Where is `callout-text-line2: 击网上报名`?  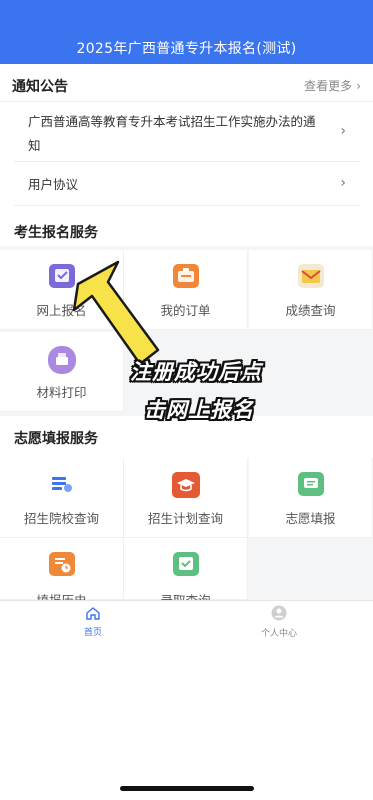
callout-text-line2: 击网上报名 is located at coordinates (199, 410).